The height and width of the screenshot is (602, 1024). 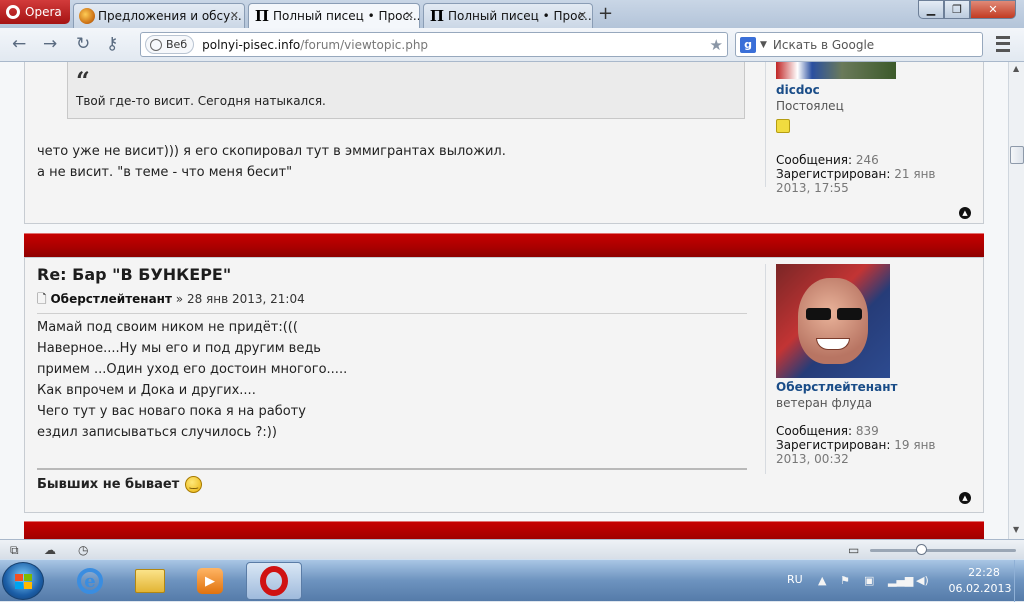 What do you see at coordinates (201, 101) in the screenshot?
I see `quote-text: Твой где-то висит. Сегодня натыкался.` at bounding box center [201, 101].